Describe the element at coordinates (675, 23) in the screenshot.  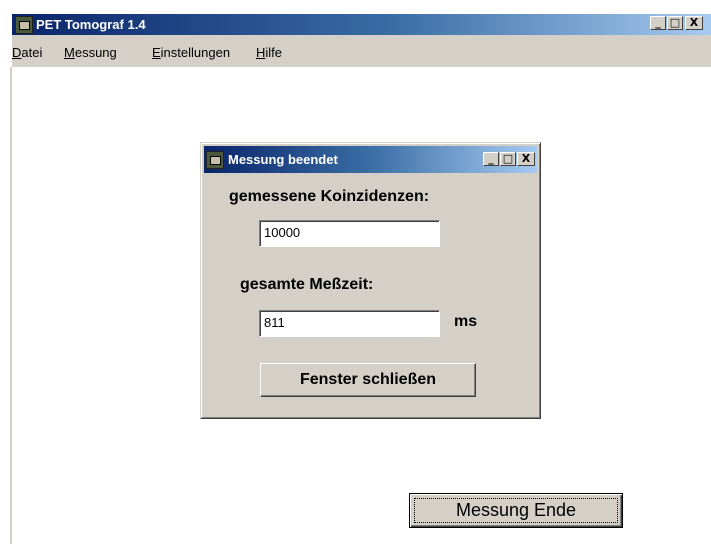
I see `maximize-button: □` at that location.